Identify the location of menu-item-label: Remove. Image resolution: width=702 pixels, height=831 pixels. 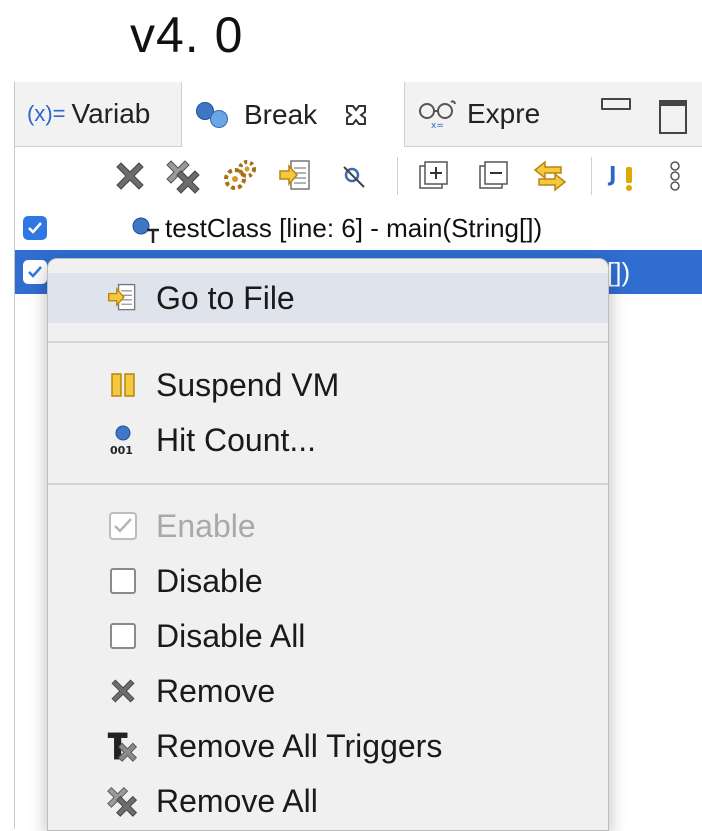
(216, 690).